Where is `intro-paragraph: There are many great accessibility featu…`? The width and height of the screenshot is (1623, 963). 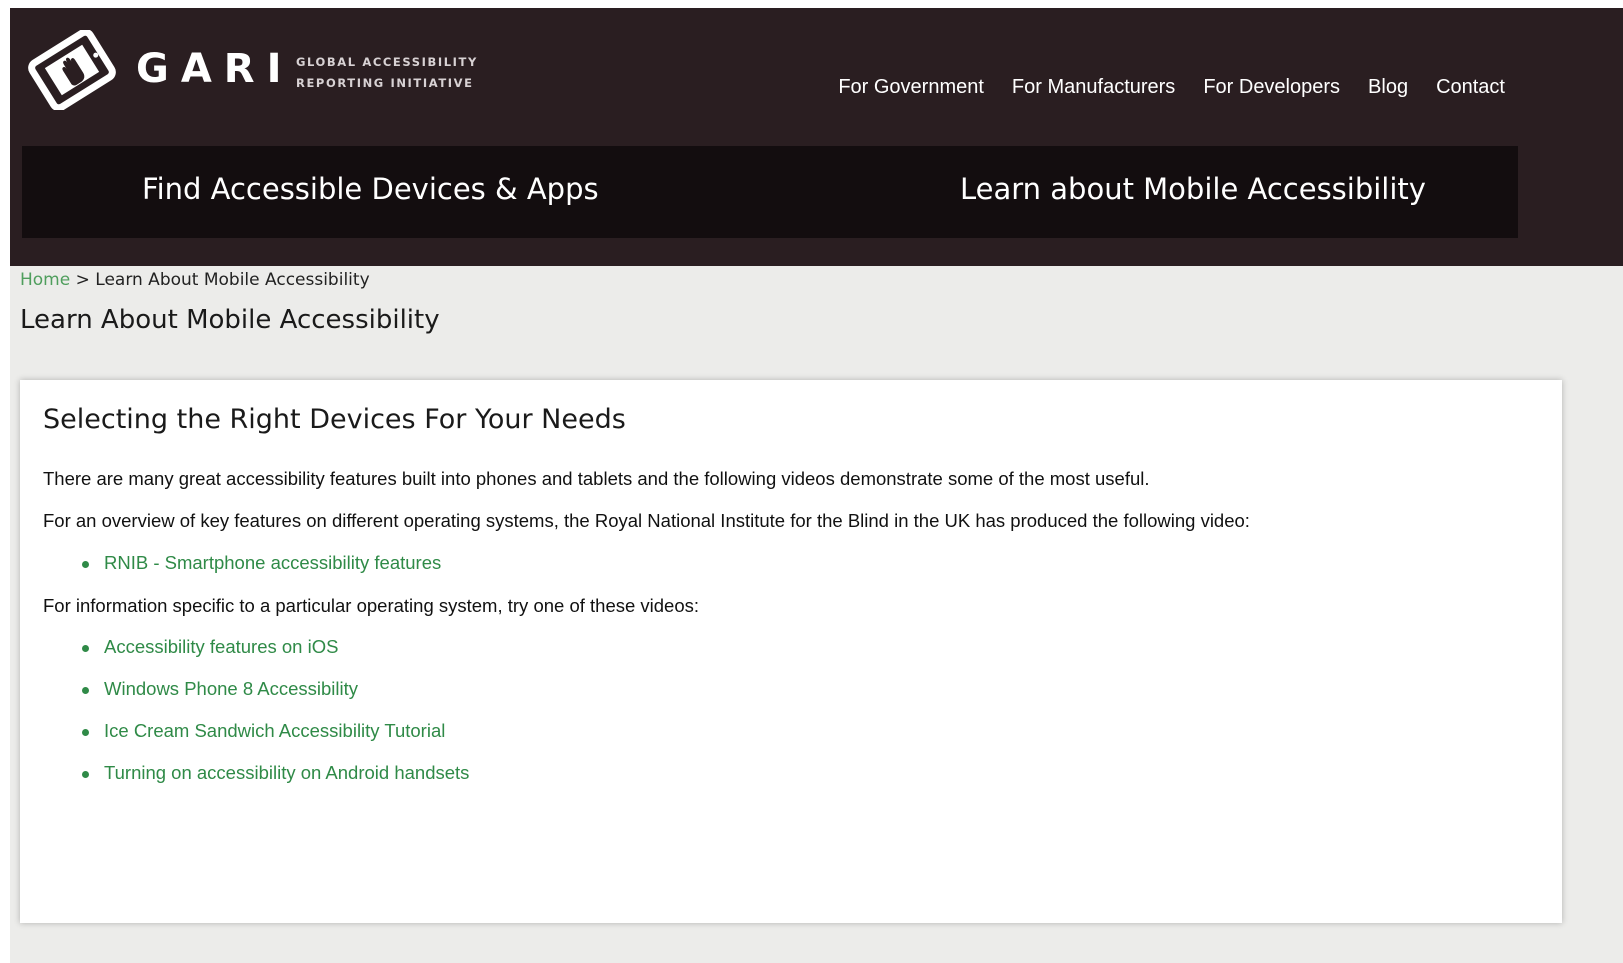 intro-paragraph: There are many great accessibility featu… is located at coordinates (596, 478).